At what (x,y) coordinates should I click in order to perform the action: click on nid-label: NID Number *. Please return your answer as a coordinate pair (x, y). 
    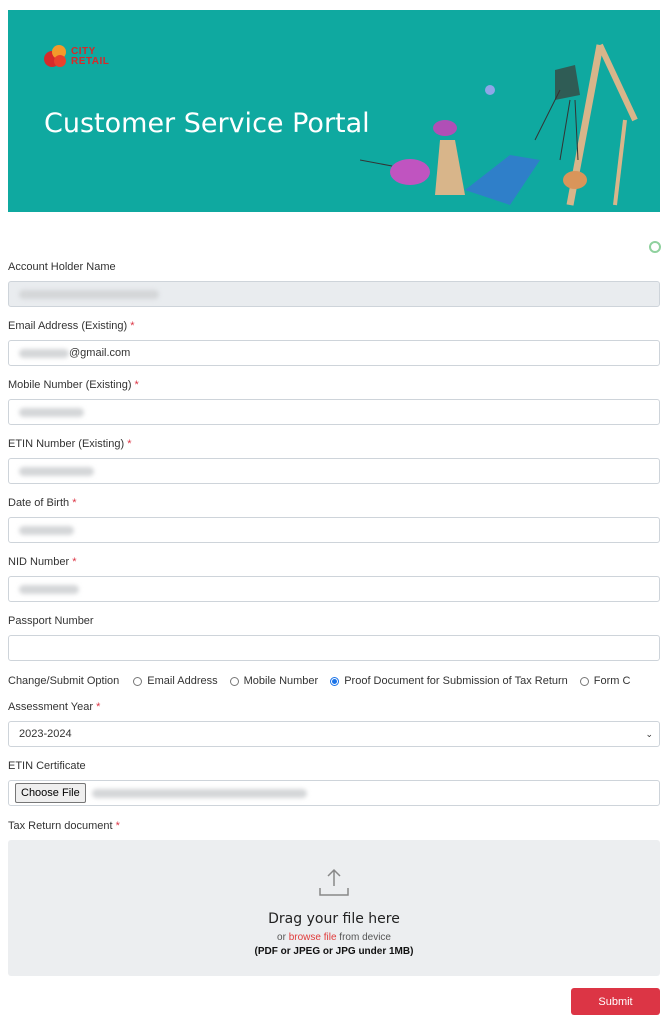
    Looking at the image, I should click on (42, 562).